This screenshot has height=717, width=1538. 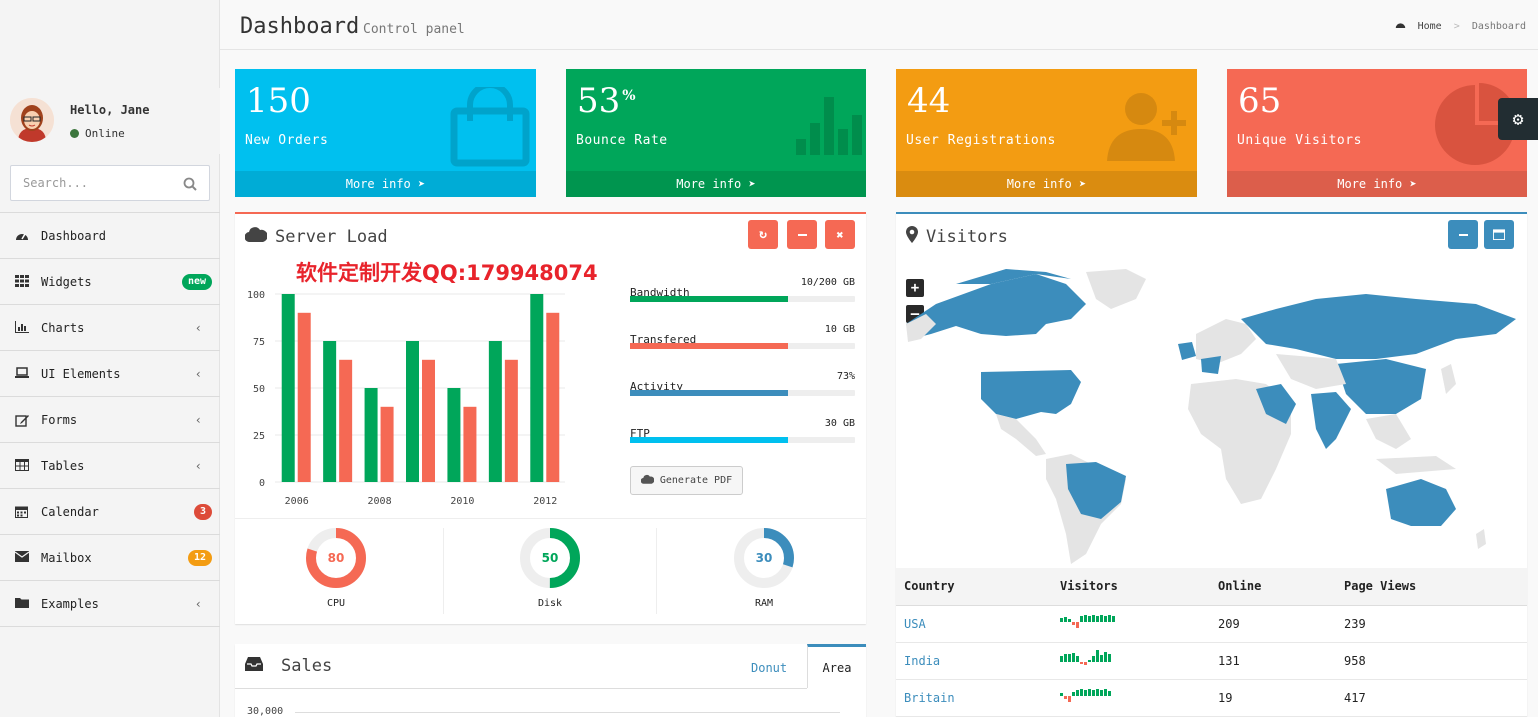 I want to click on column-header: Visitors, so click(x=1131, y=587).